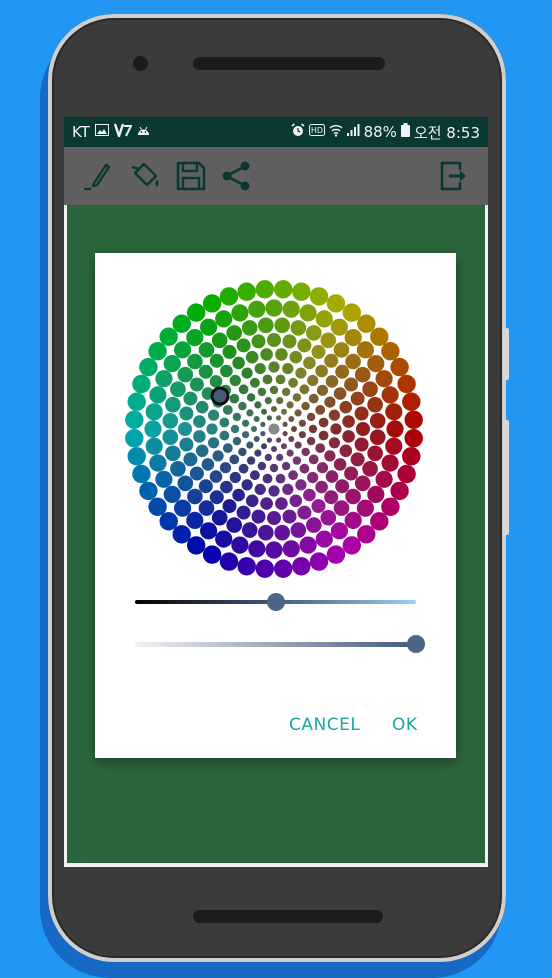 The width and height of the screenshot is (552, 978). Describe the element at coordinates (220, 396) in the screenshot. I see `selected-color-indicator` at that location.